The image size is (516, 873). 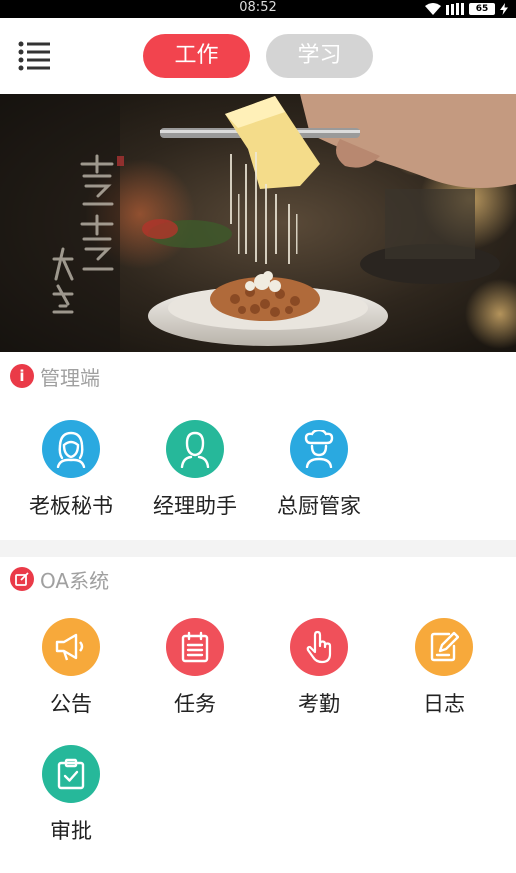 What do you see at coordinates (71, 774) in the screenshot?
I see `clipboard-check-icon` at bounding box center [71, 774].